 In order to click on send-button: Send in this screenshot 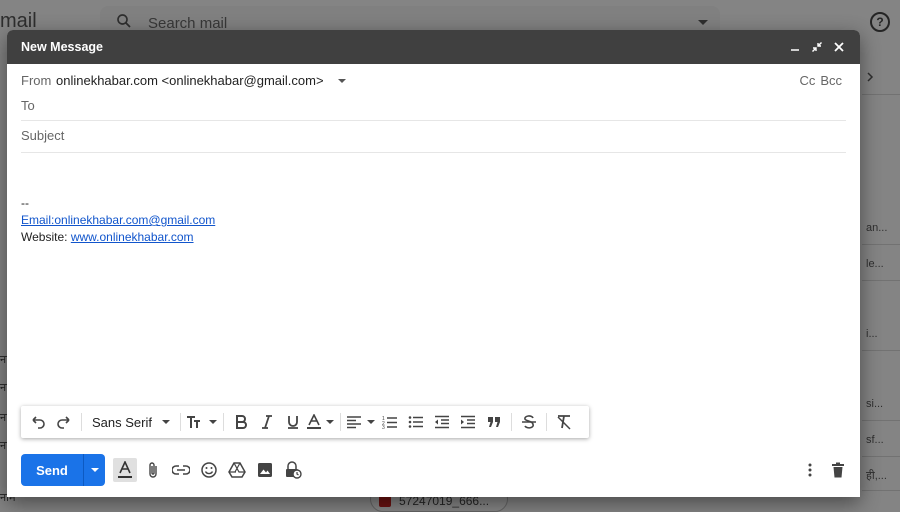, I will do `click(52, 470)`.